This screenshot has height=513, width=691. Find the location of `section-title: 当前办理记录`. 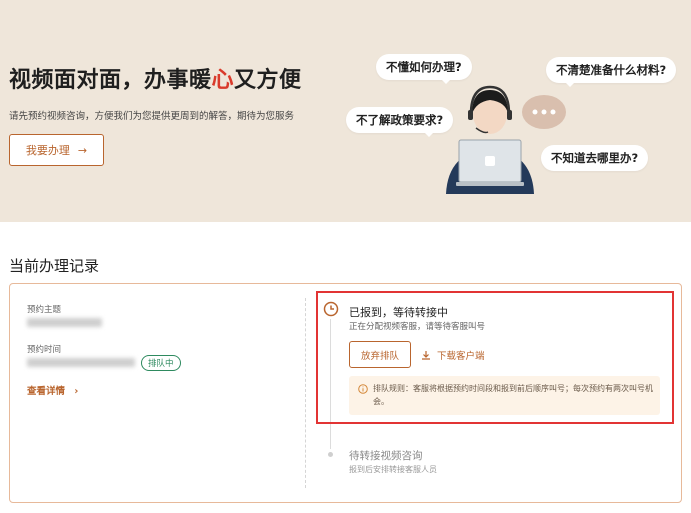

section-title: 当前办理记录 is located at coordinates (54, 266).